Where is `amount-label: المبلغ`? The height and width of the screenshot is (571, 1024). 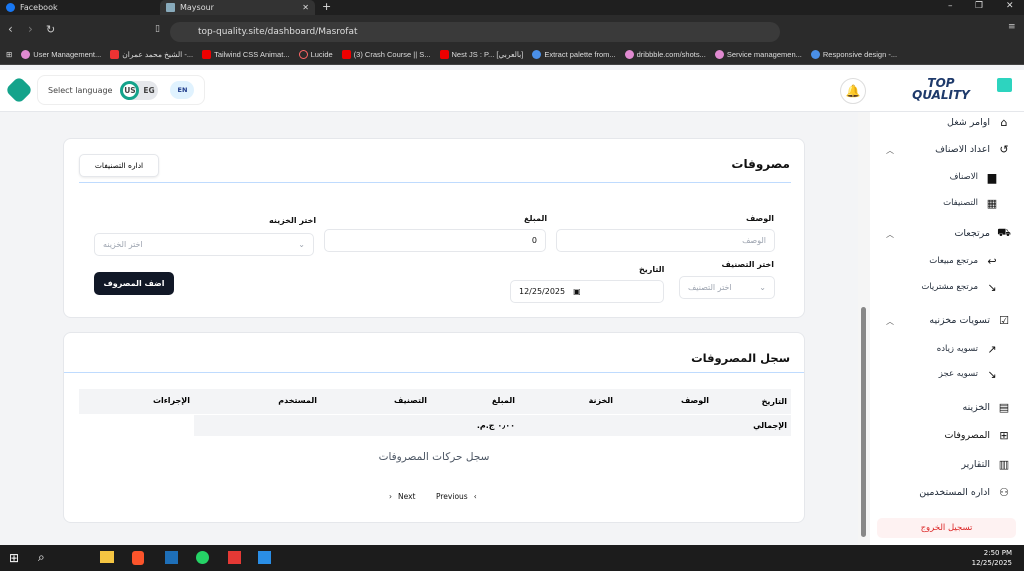
amount-label: المبلغ is located at coordinates (536, 218).